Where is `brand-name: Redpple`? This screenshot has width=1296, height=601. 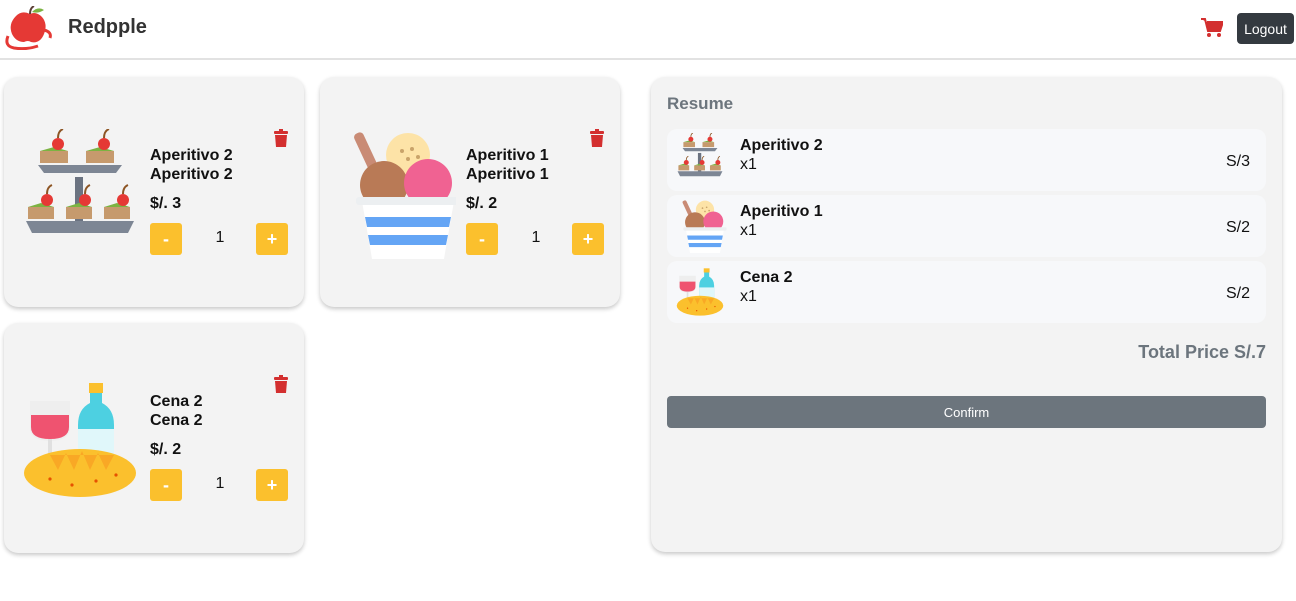
brand-name: Redpple is located at coordinates (107, 27).